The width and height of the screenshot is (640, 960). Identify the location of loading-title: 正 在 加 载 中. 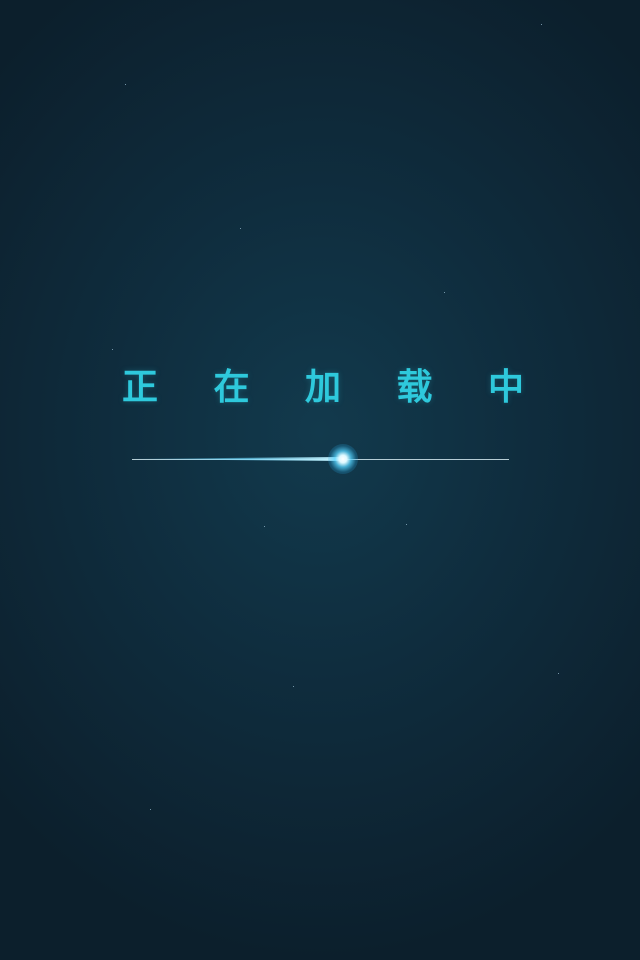
(323, 388).